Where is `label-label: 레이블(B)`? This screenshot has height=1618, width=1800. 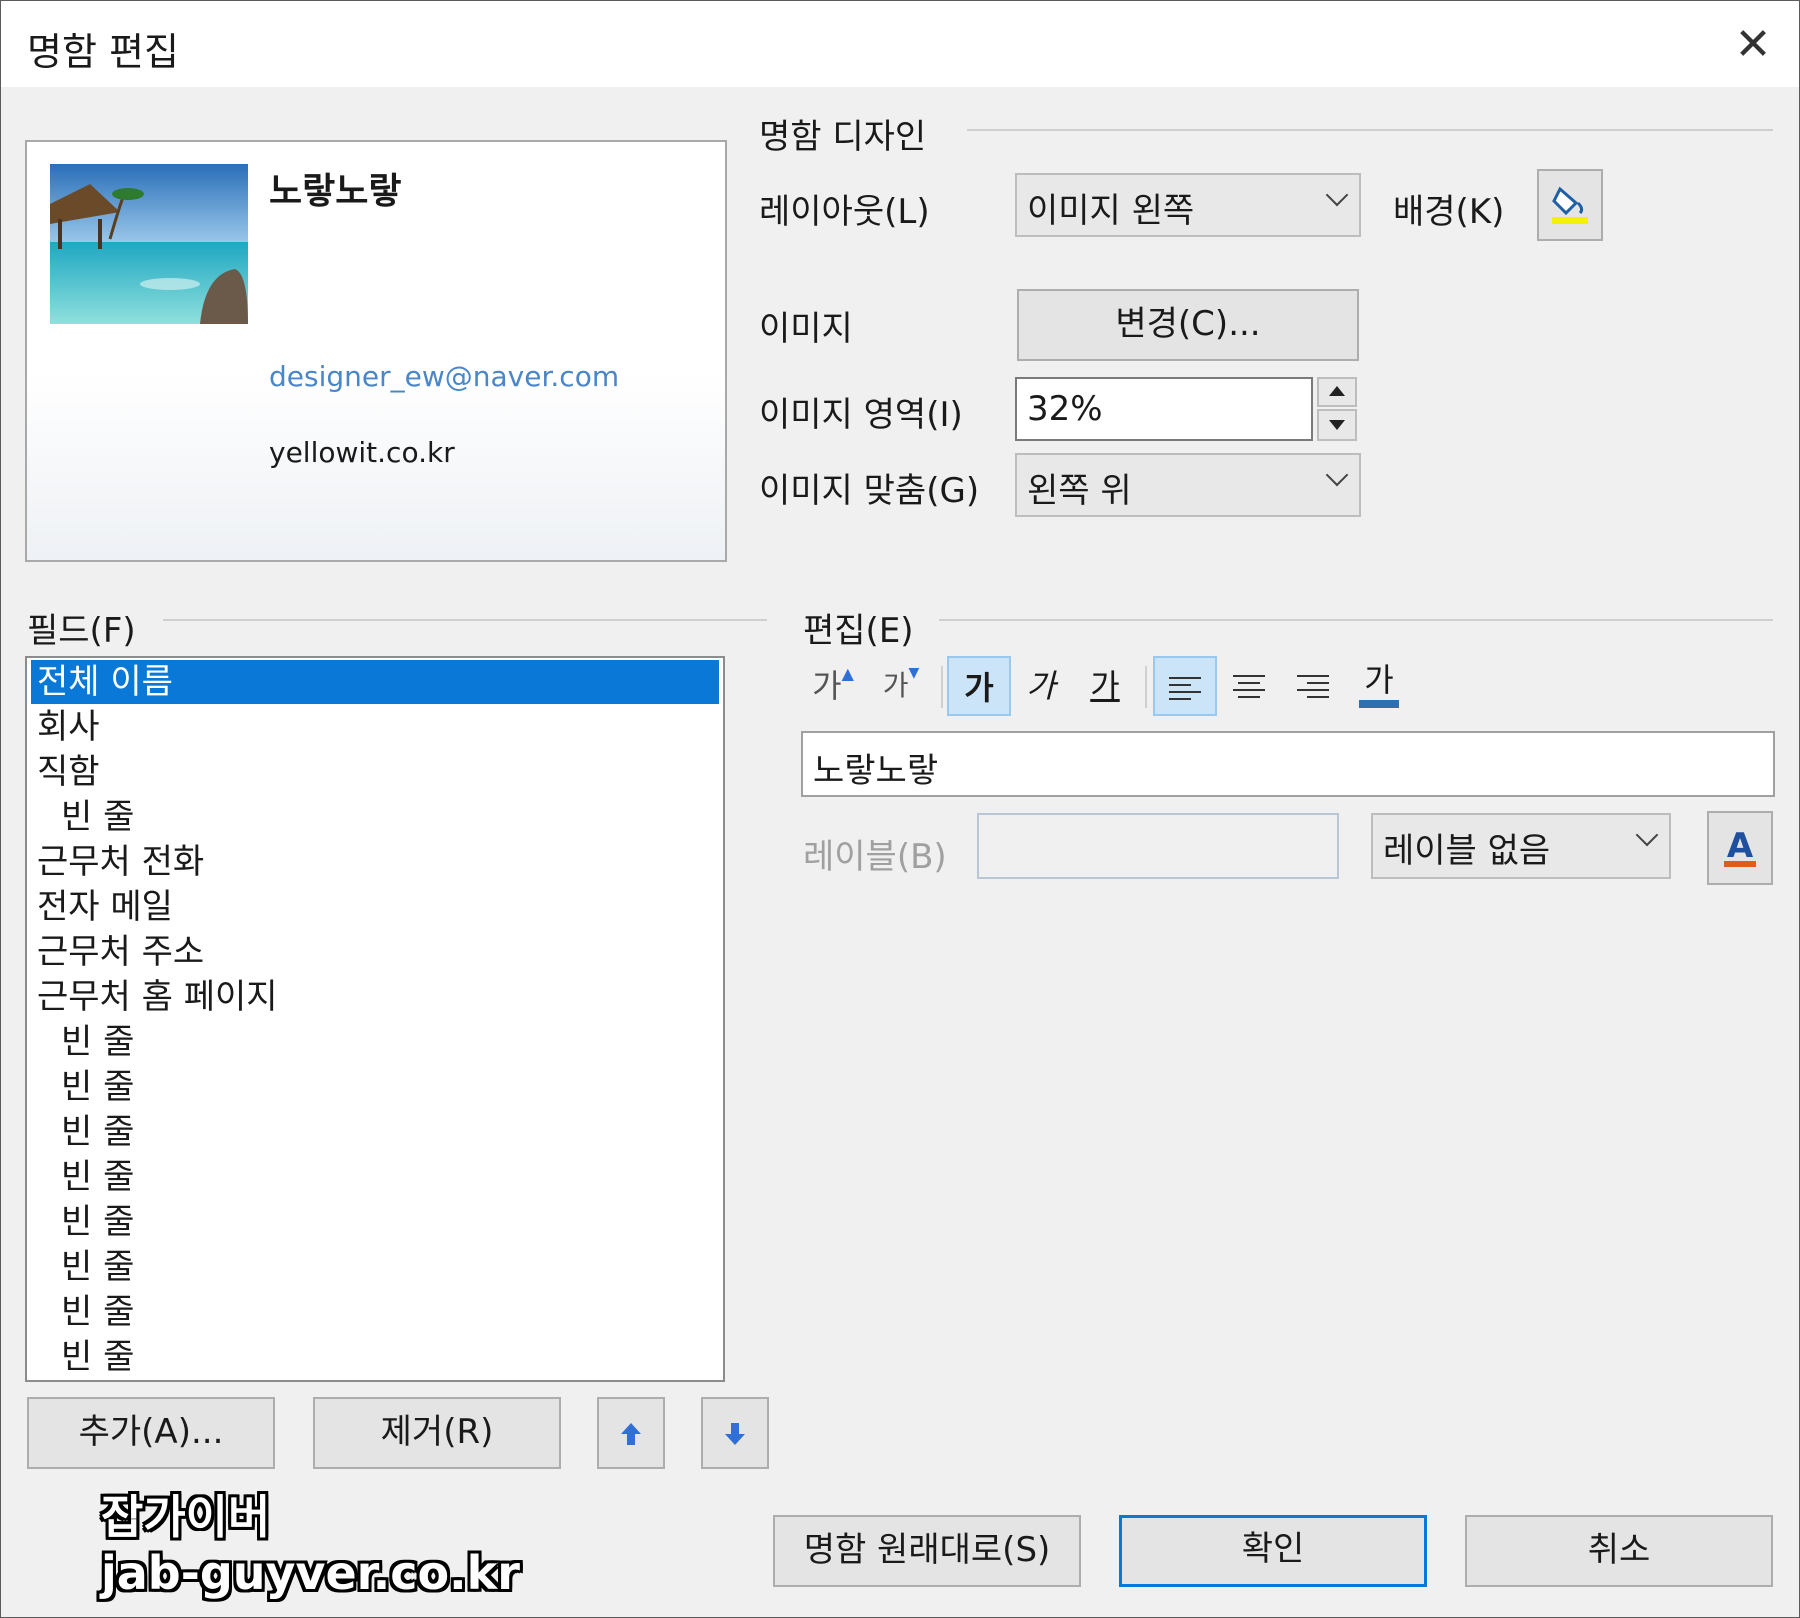
label-label: 레이블(B) is located at coordinates (875, 857).